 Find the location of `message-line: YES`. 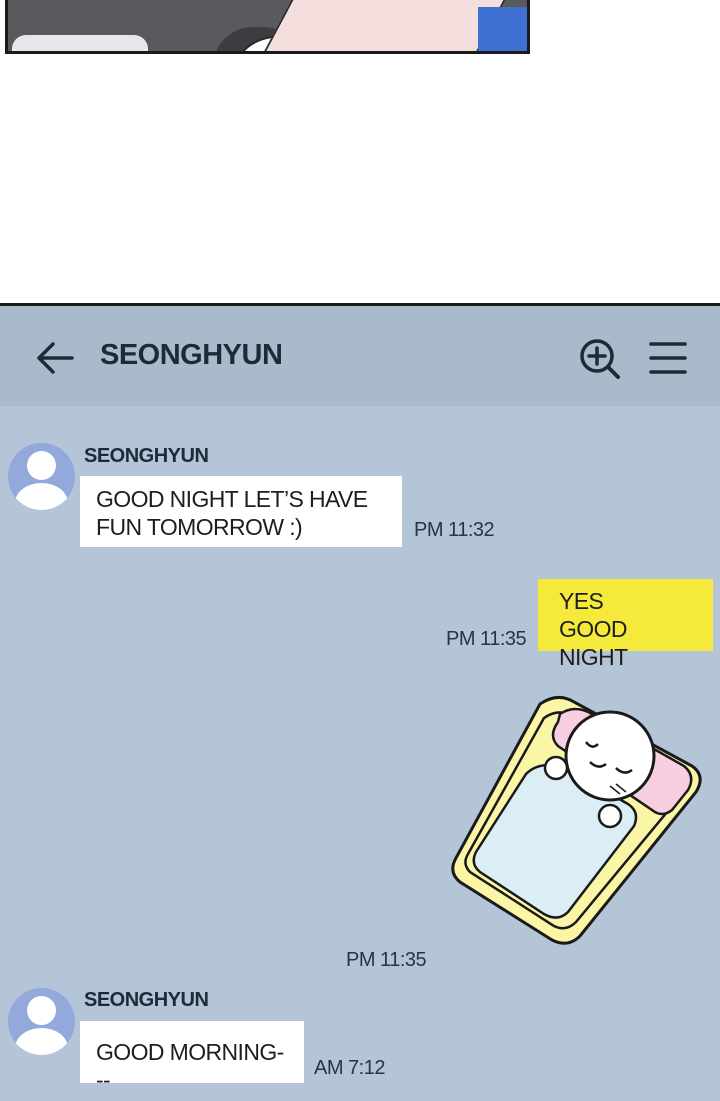

message-line: YES is located at coordinates (581, 601).